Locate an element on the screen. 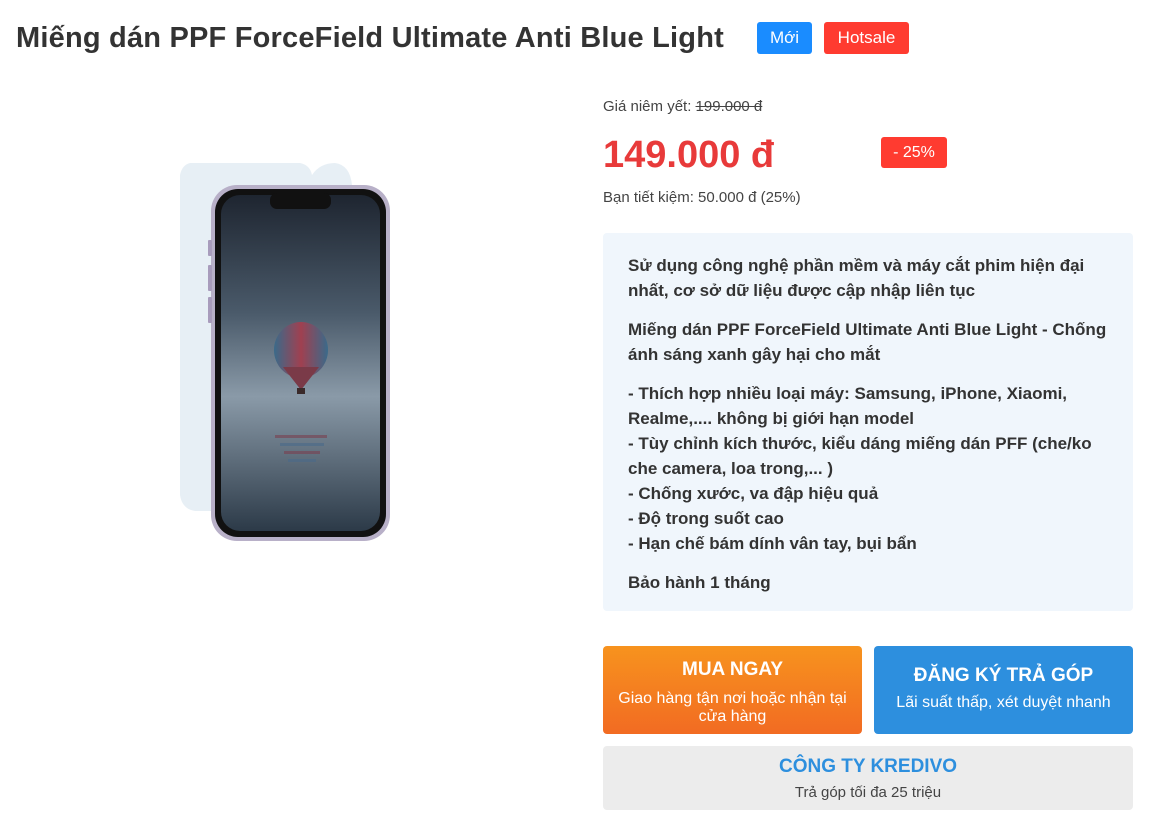  kredivo-subtext: Trả góp tối đa 25 triệu is located at coordinates (868, 792).